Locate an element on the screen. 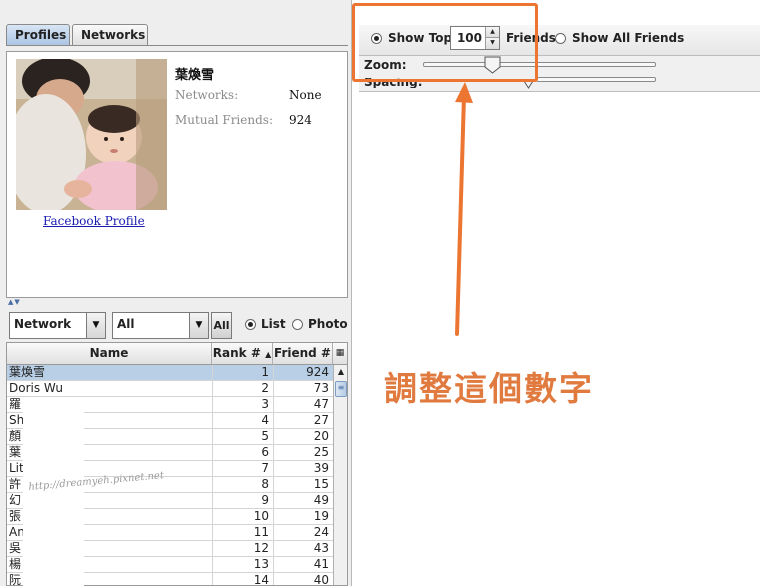 This screenshot has height=586, width=760. list-label: List is located at coordinates (273, 324).